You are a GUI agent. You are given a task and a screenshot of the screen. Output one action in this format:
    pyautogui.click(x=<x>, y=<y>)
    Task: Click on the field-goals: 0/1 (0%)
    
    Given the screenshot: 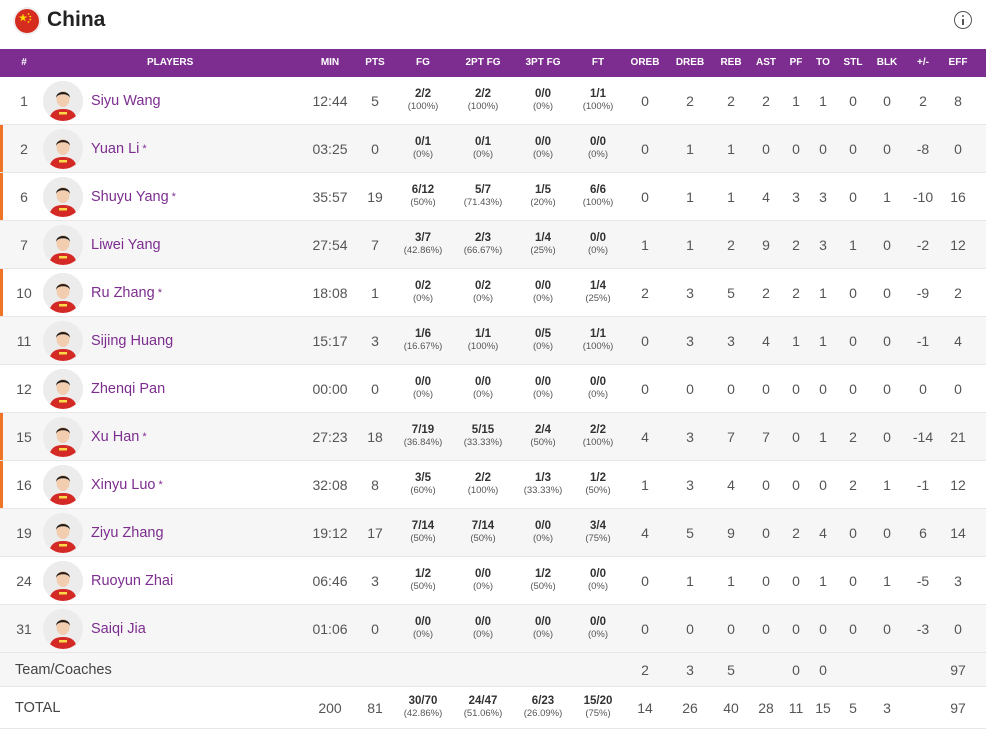 What is the action you would take?
    pyautogui.click(x=423, y=148)
    